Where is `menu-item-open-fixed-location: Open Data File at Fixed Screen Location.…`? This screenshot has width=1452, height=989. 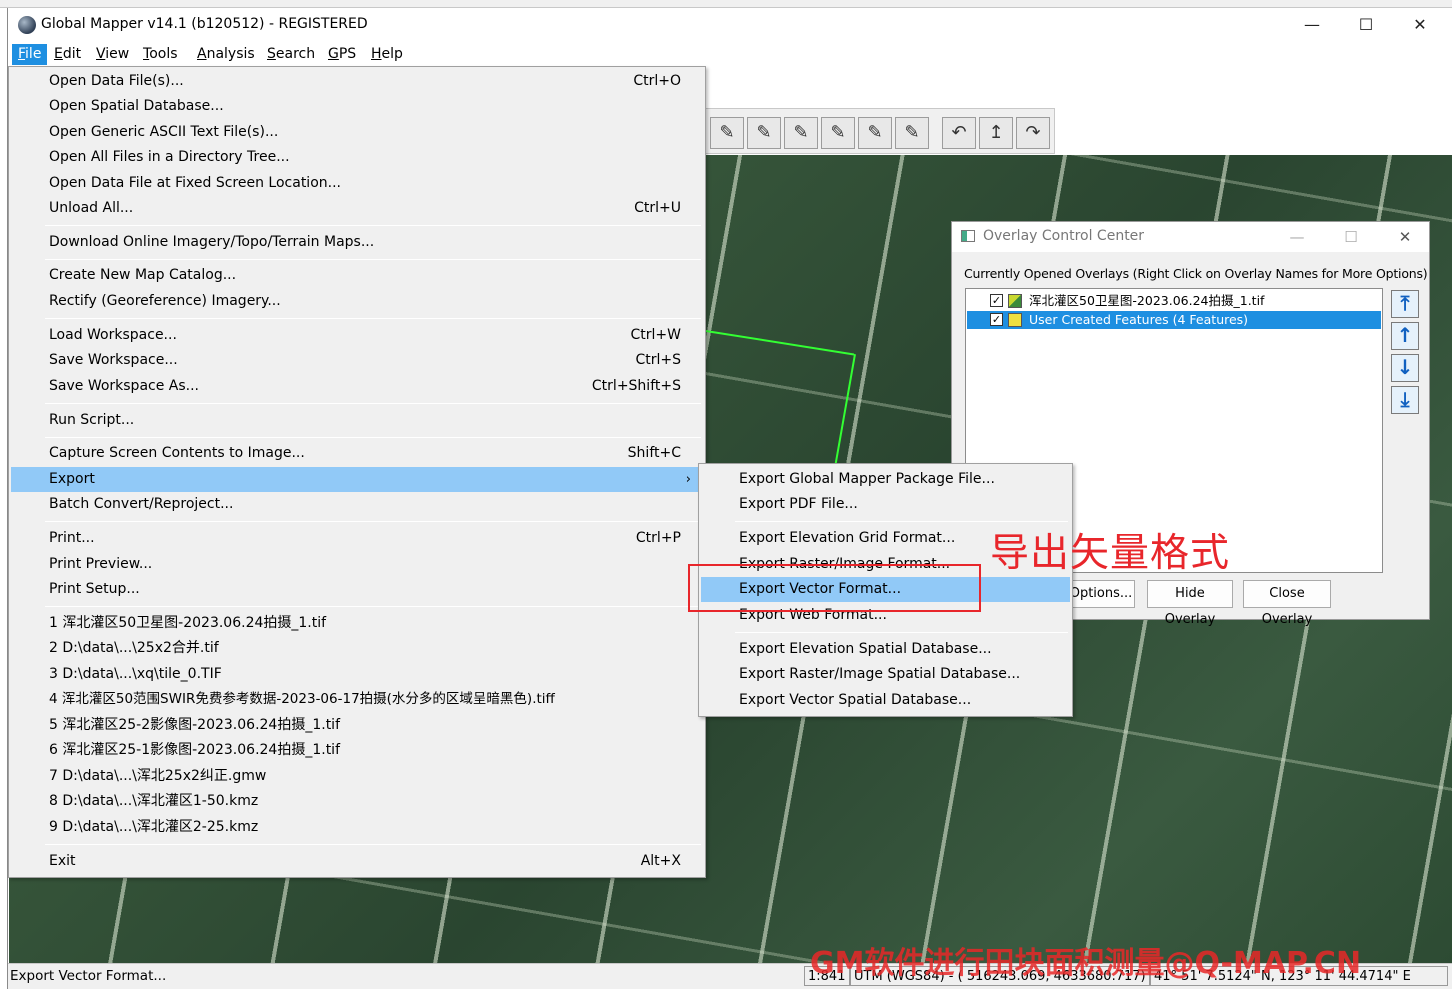
menu-item-open-fixed-location: Open Data File at Fixed Screen Location.… is located at coordinates (357, 183).